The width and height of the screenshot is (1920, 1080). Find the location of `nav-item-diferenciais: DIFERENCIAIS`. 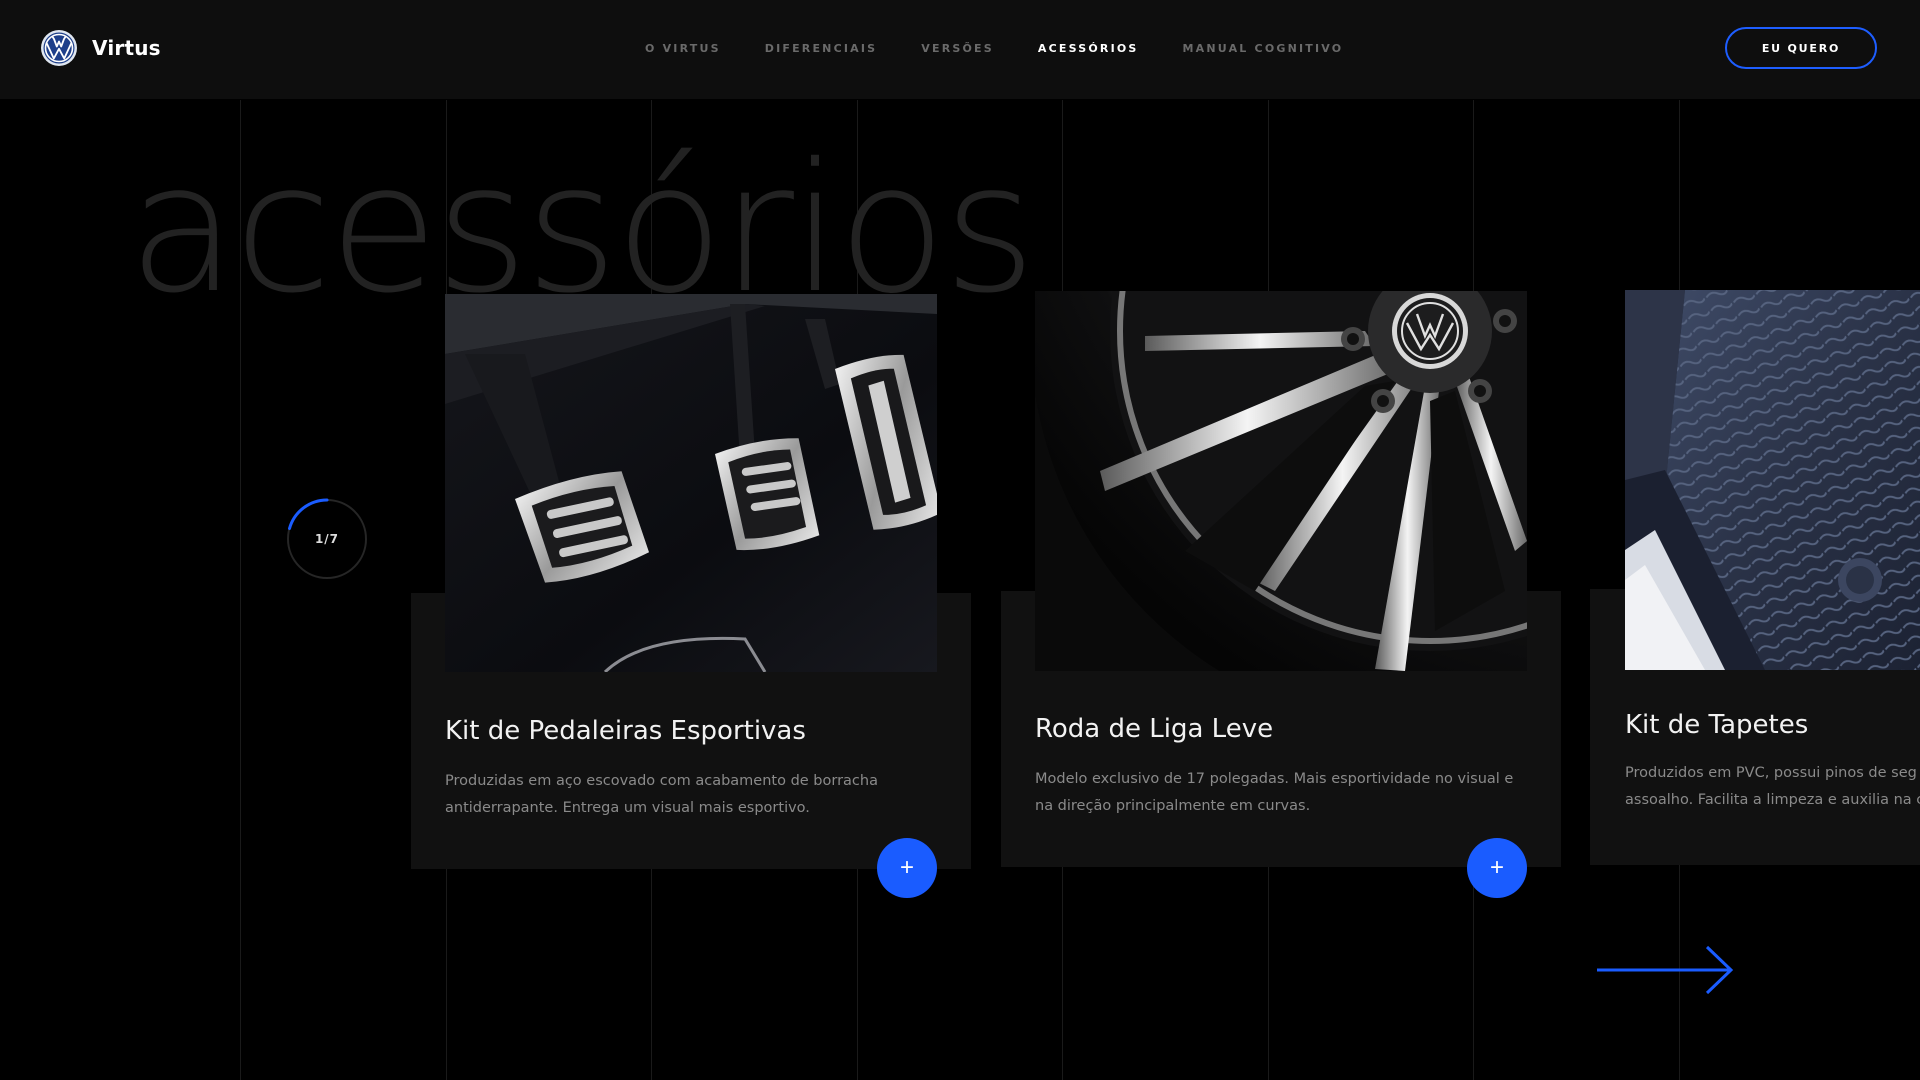

nav-item-diferenciais: DIFERENCIAIS is located at coordinates (821, 48).